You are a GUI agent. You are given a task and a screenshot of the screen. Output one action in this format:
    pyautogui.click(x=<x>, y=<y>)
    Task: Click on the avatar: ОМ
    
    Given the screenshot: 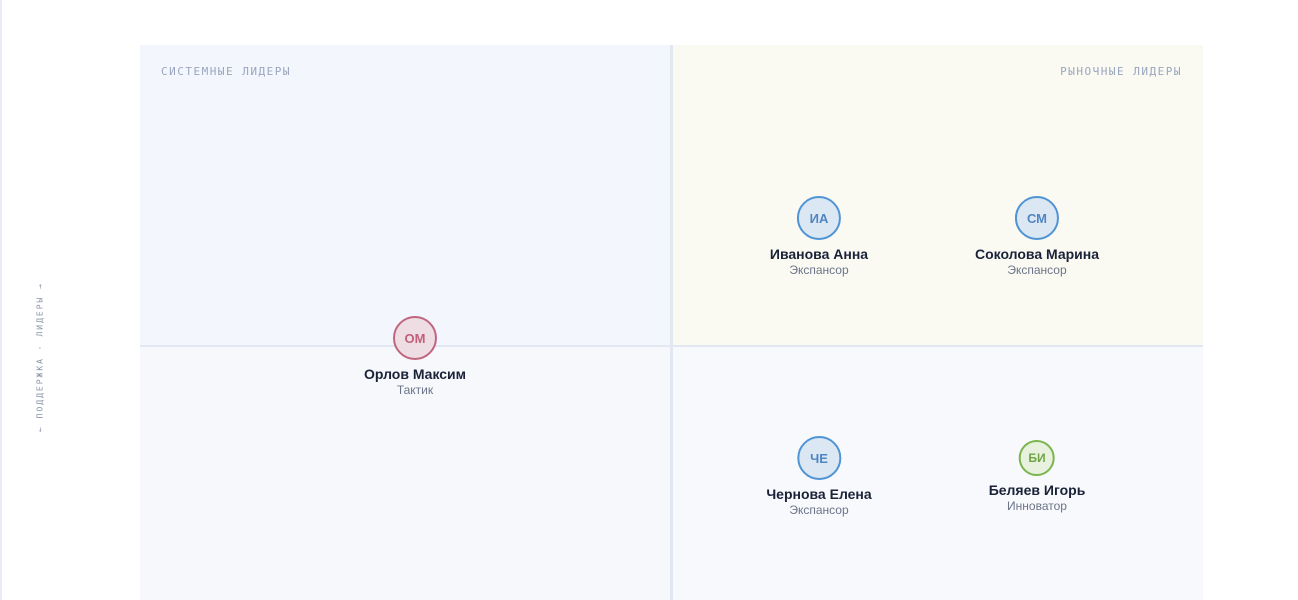 What is the action you would take?
    pyautogui.click(x=414, y=338)
    